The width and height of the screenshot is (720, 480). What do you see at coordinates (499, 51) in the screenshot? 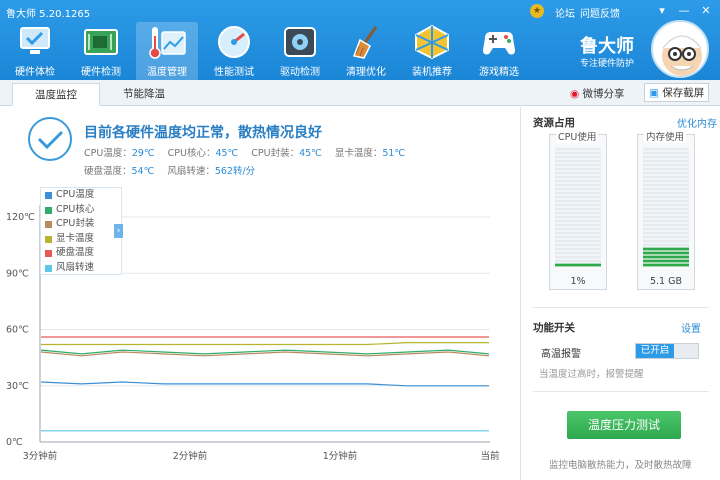
I see `toolbar-item-games: 游戏精选` at bounding box center [499, 51].